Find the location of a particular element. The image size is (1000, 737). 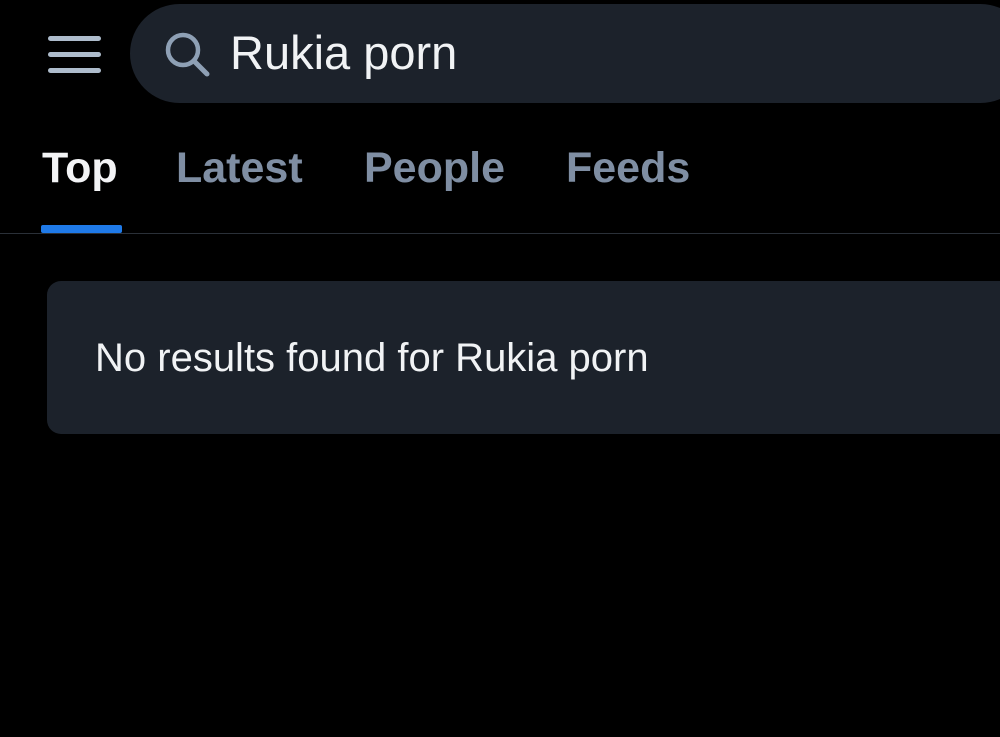

tab-latest: Latest is located at coordinates (239, 168).